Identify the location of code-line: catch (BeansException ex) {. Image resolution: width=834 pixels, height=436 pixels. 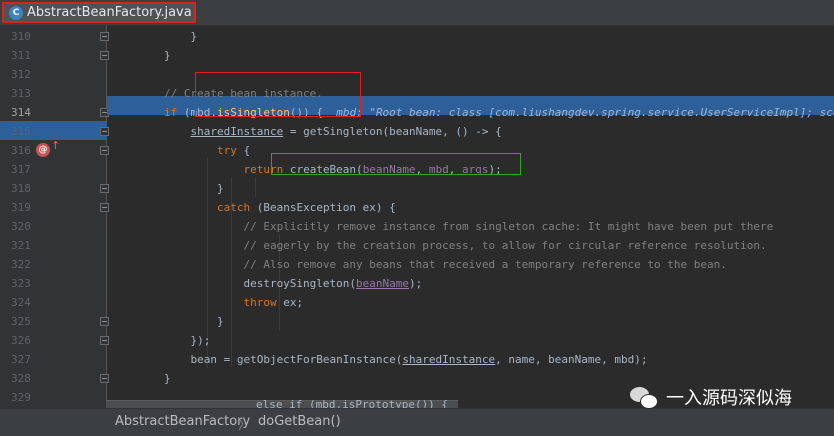
(253, 207).